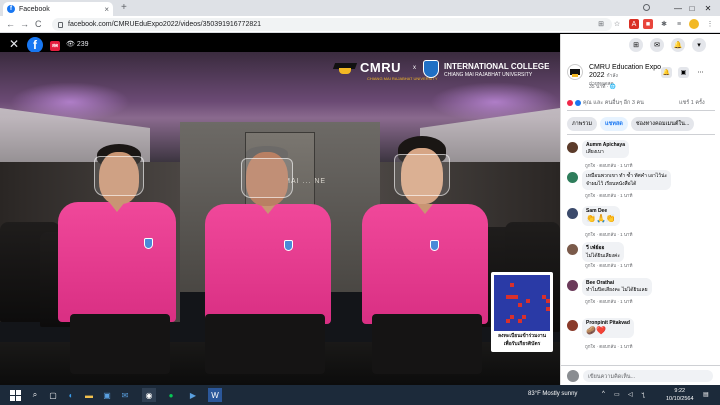 The height and width of the screenshot is (405, 720). I want to click on edge-browser-icon: ◐, so click(71, 395).